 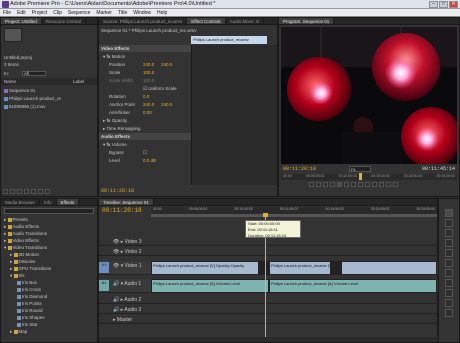 I want to click on menu-sequence: Sequence, so click(x=79, y=12).